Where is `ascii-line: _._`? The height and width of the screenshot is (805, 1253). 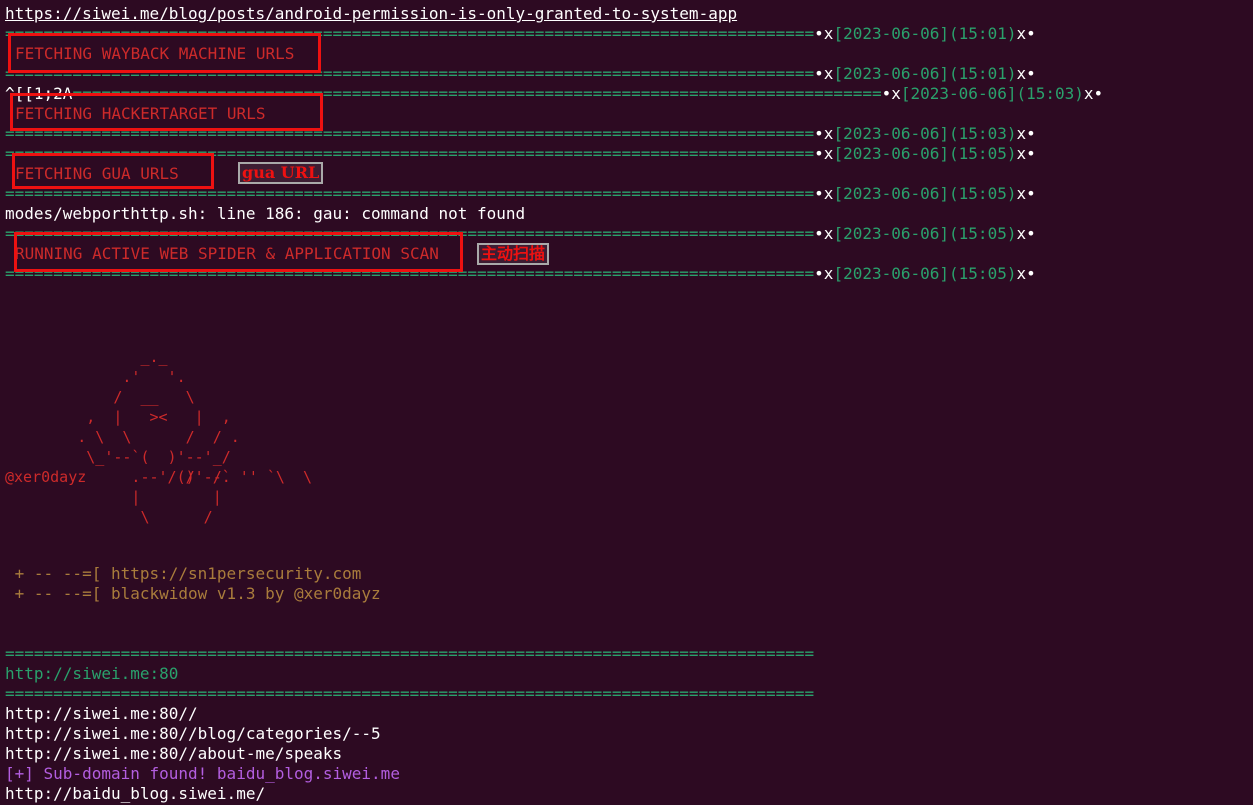 ascii-line: _._ is located at coordinates (86, 357).